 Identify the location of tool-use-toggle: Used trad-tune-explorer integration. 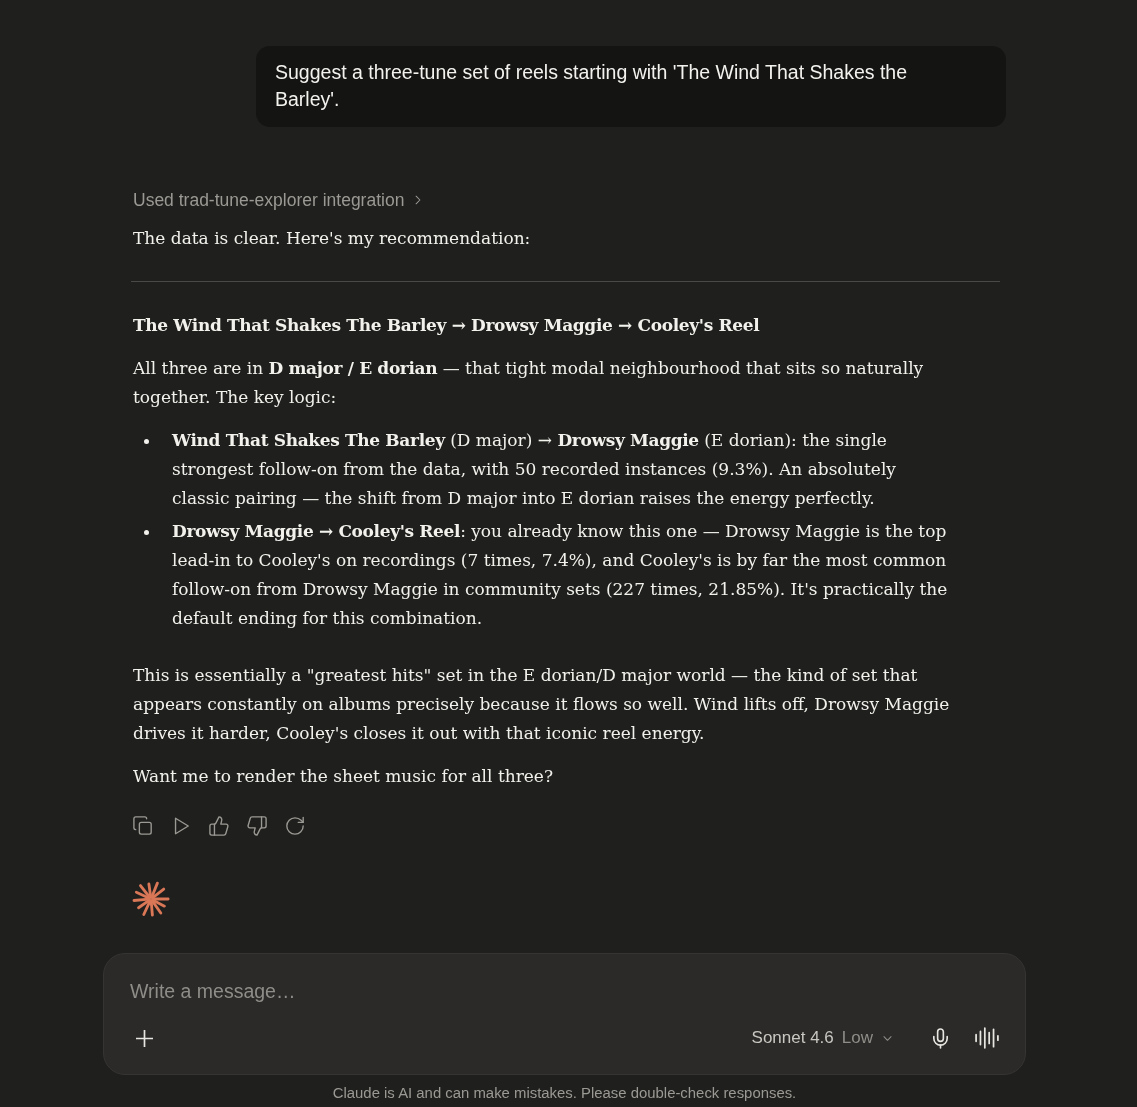
(279, 200).